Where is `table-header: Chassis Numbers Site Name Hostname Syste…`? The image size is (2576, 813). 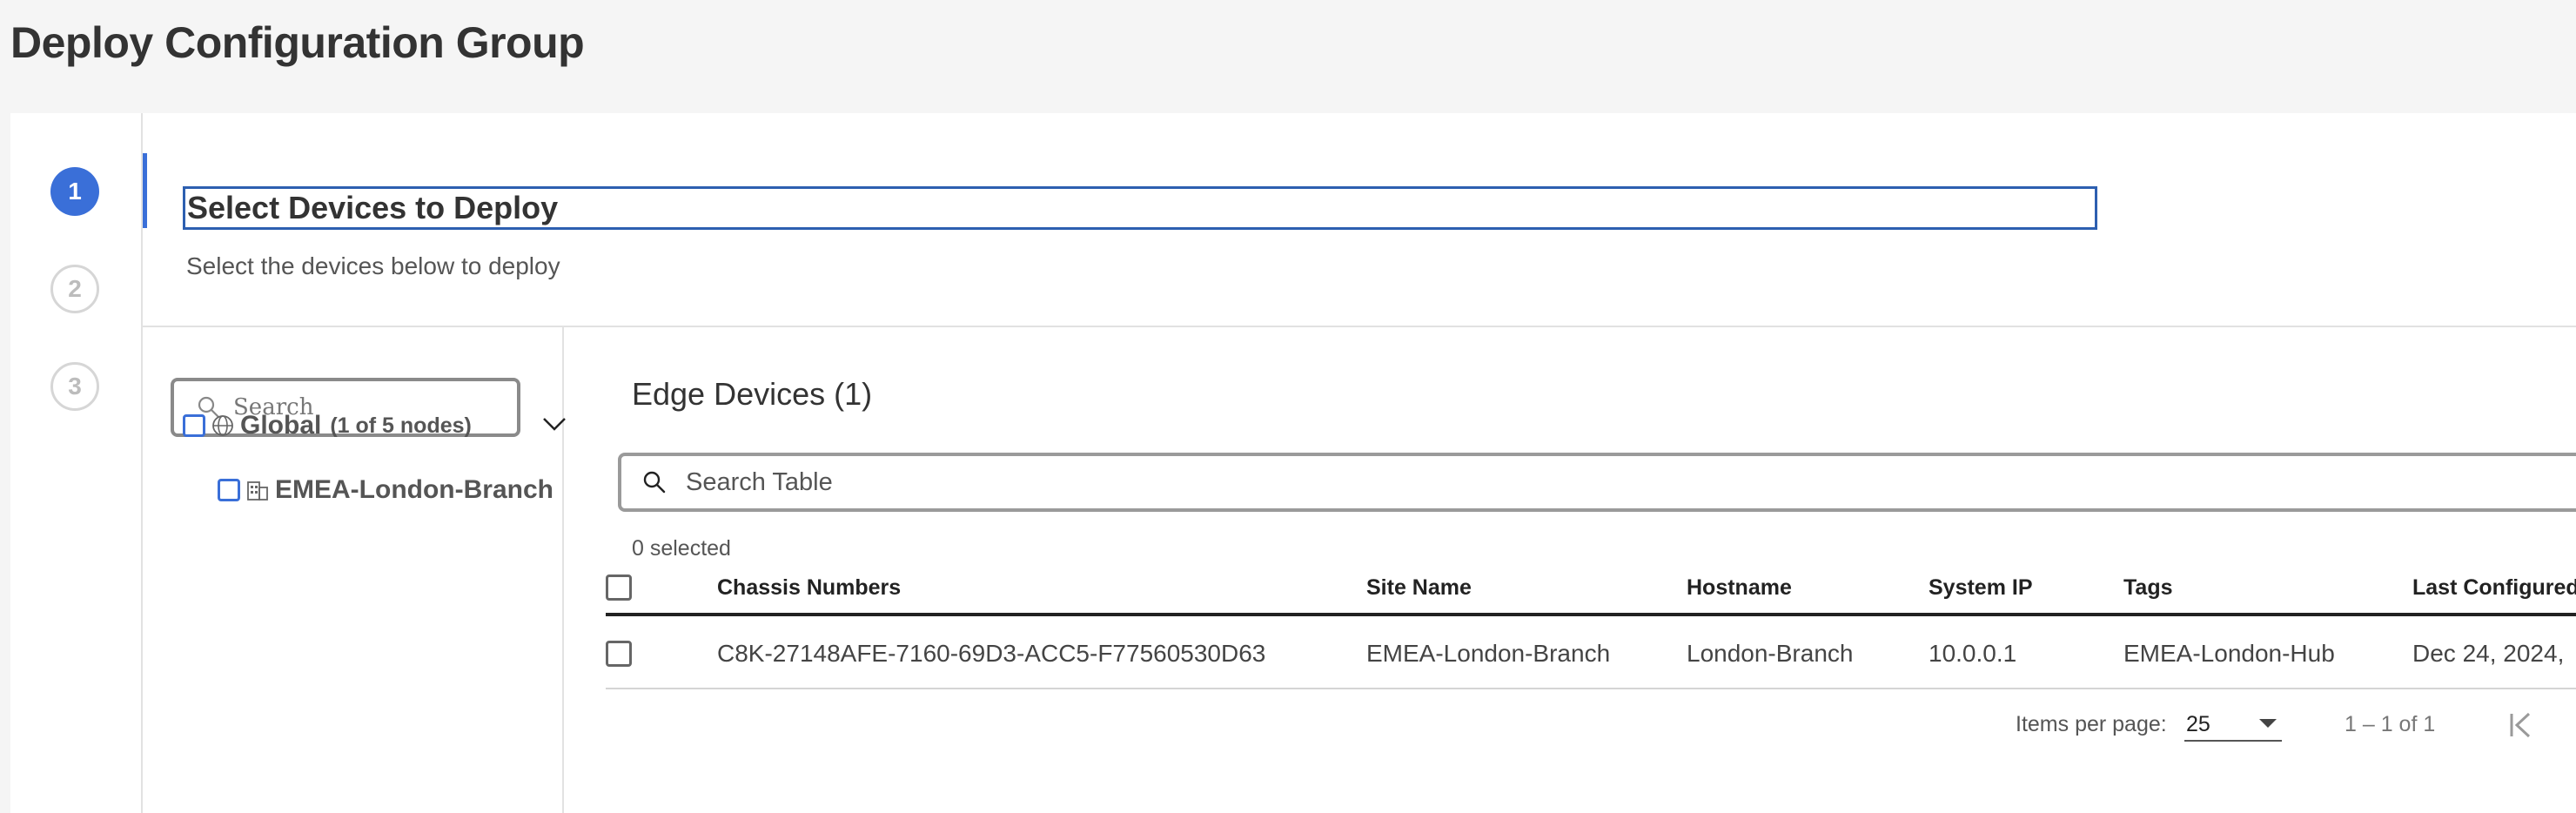 table-header: Chassis Numbers Site Name Hostname Syste… is located at coordinates (1591, 589).